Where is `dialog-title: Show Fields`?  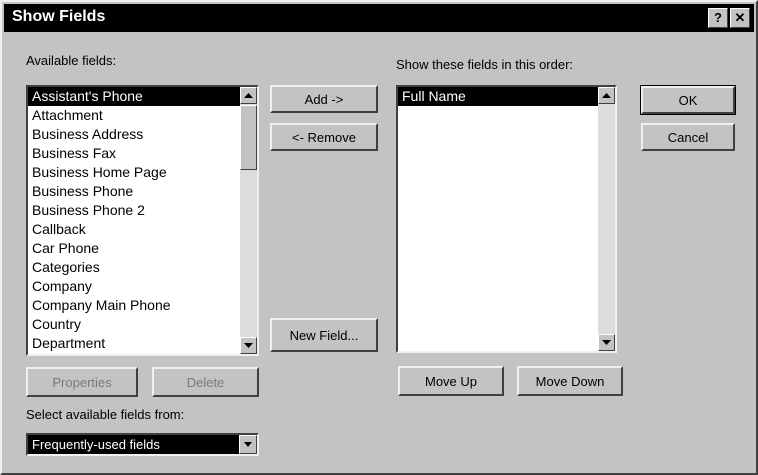 dialog-title: Show Fields is located at coordinates (59, 16).